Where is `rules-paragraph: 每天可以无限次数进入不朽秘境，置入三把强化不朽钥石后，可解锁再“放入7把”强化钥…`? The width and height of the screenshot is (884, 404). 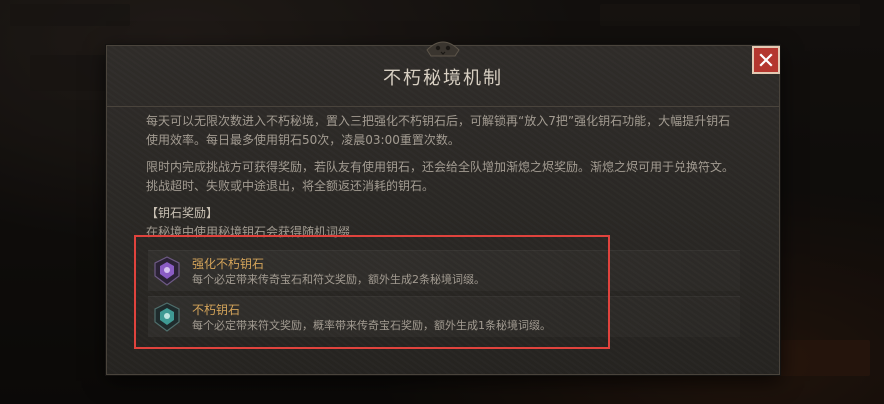 rules-paragraph: 每天可以无限次数进入不朽秘境，置入三把强化不朽钥石后，可解锁再“放入7把”强化钥… is located at coordinates (438, 130).